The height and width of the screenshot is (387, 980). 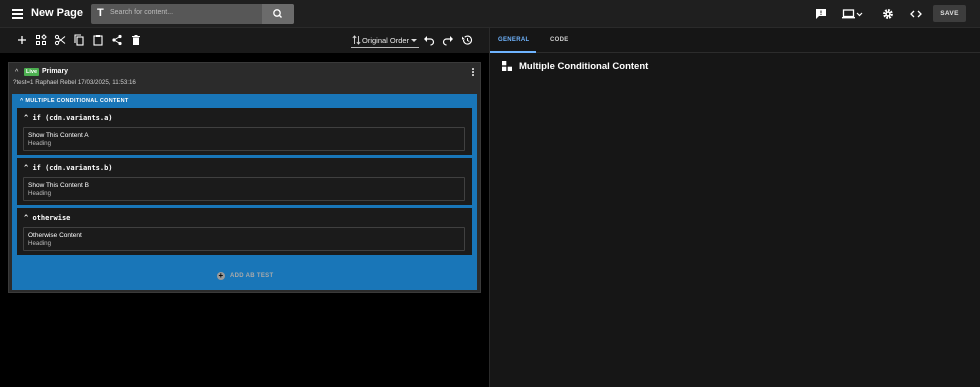 I want to click on content-item: Show This Content B Heading, so click(x=244, y=189).